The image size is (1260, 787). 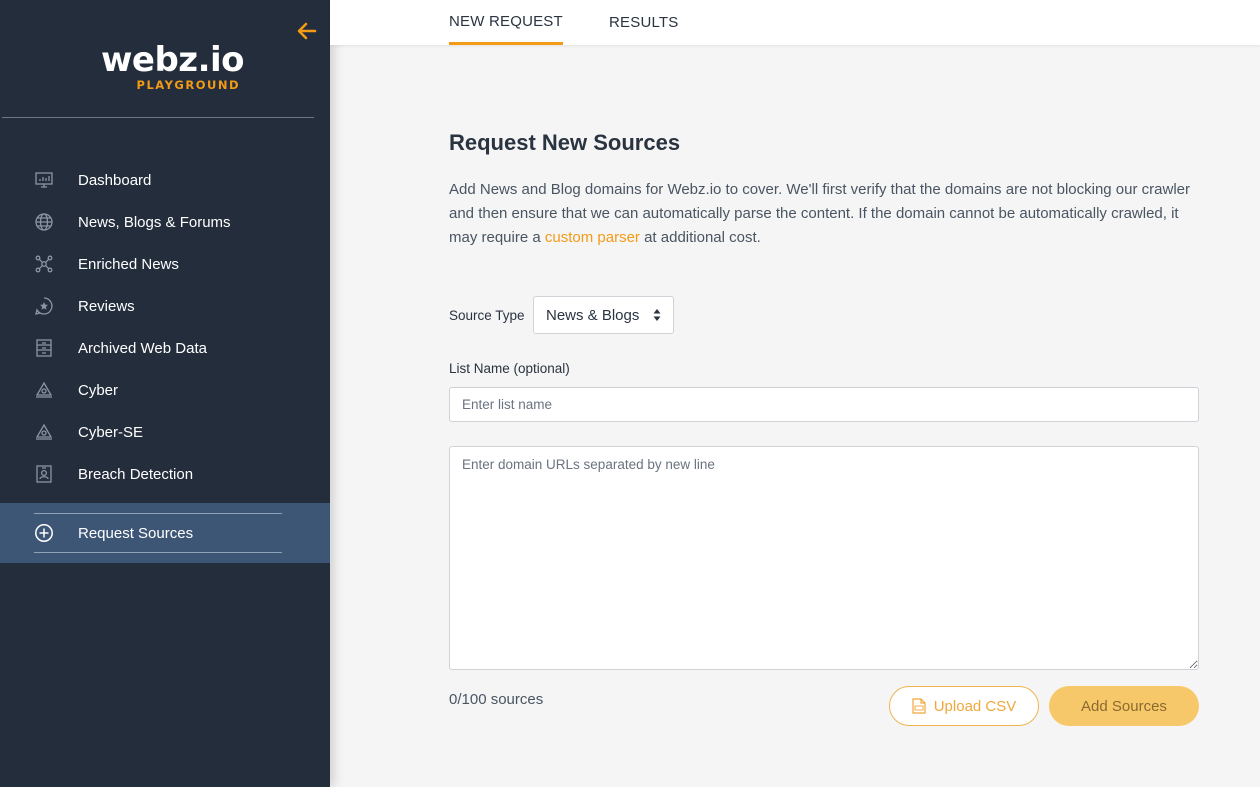 I want to click on sidebar-item-news-blogs-forums: News, Blogs & Forums, so click(x=165, y=222).